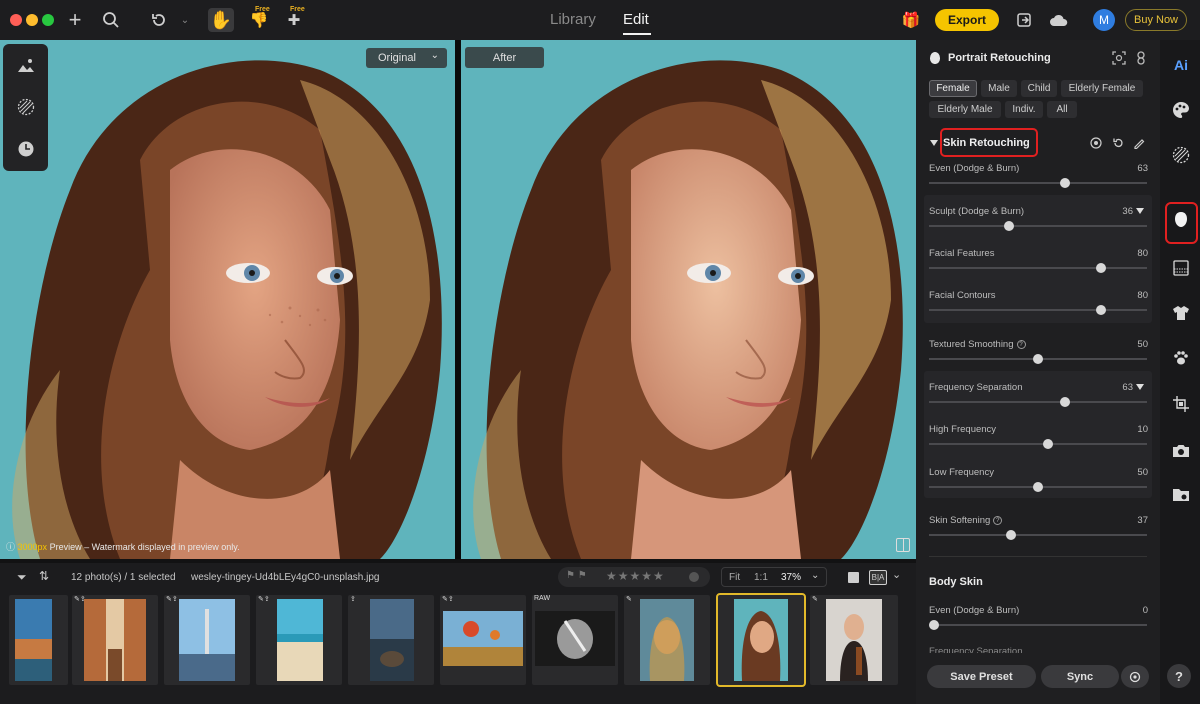 This screenshot has height=704, width=1200. I want to click on thumbnail: RAW, so click(575, 640).